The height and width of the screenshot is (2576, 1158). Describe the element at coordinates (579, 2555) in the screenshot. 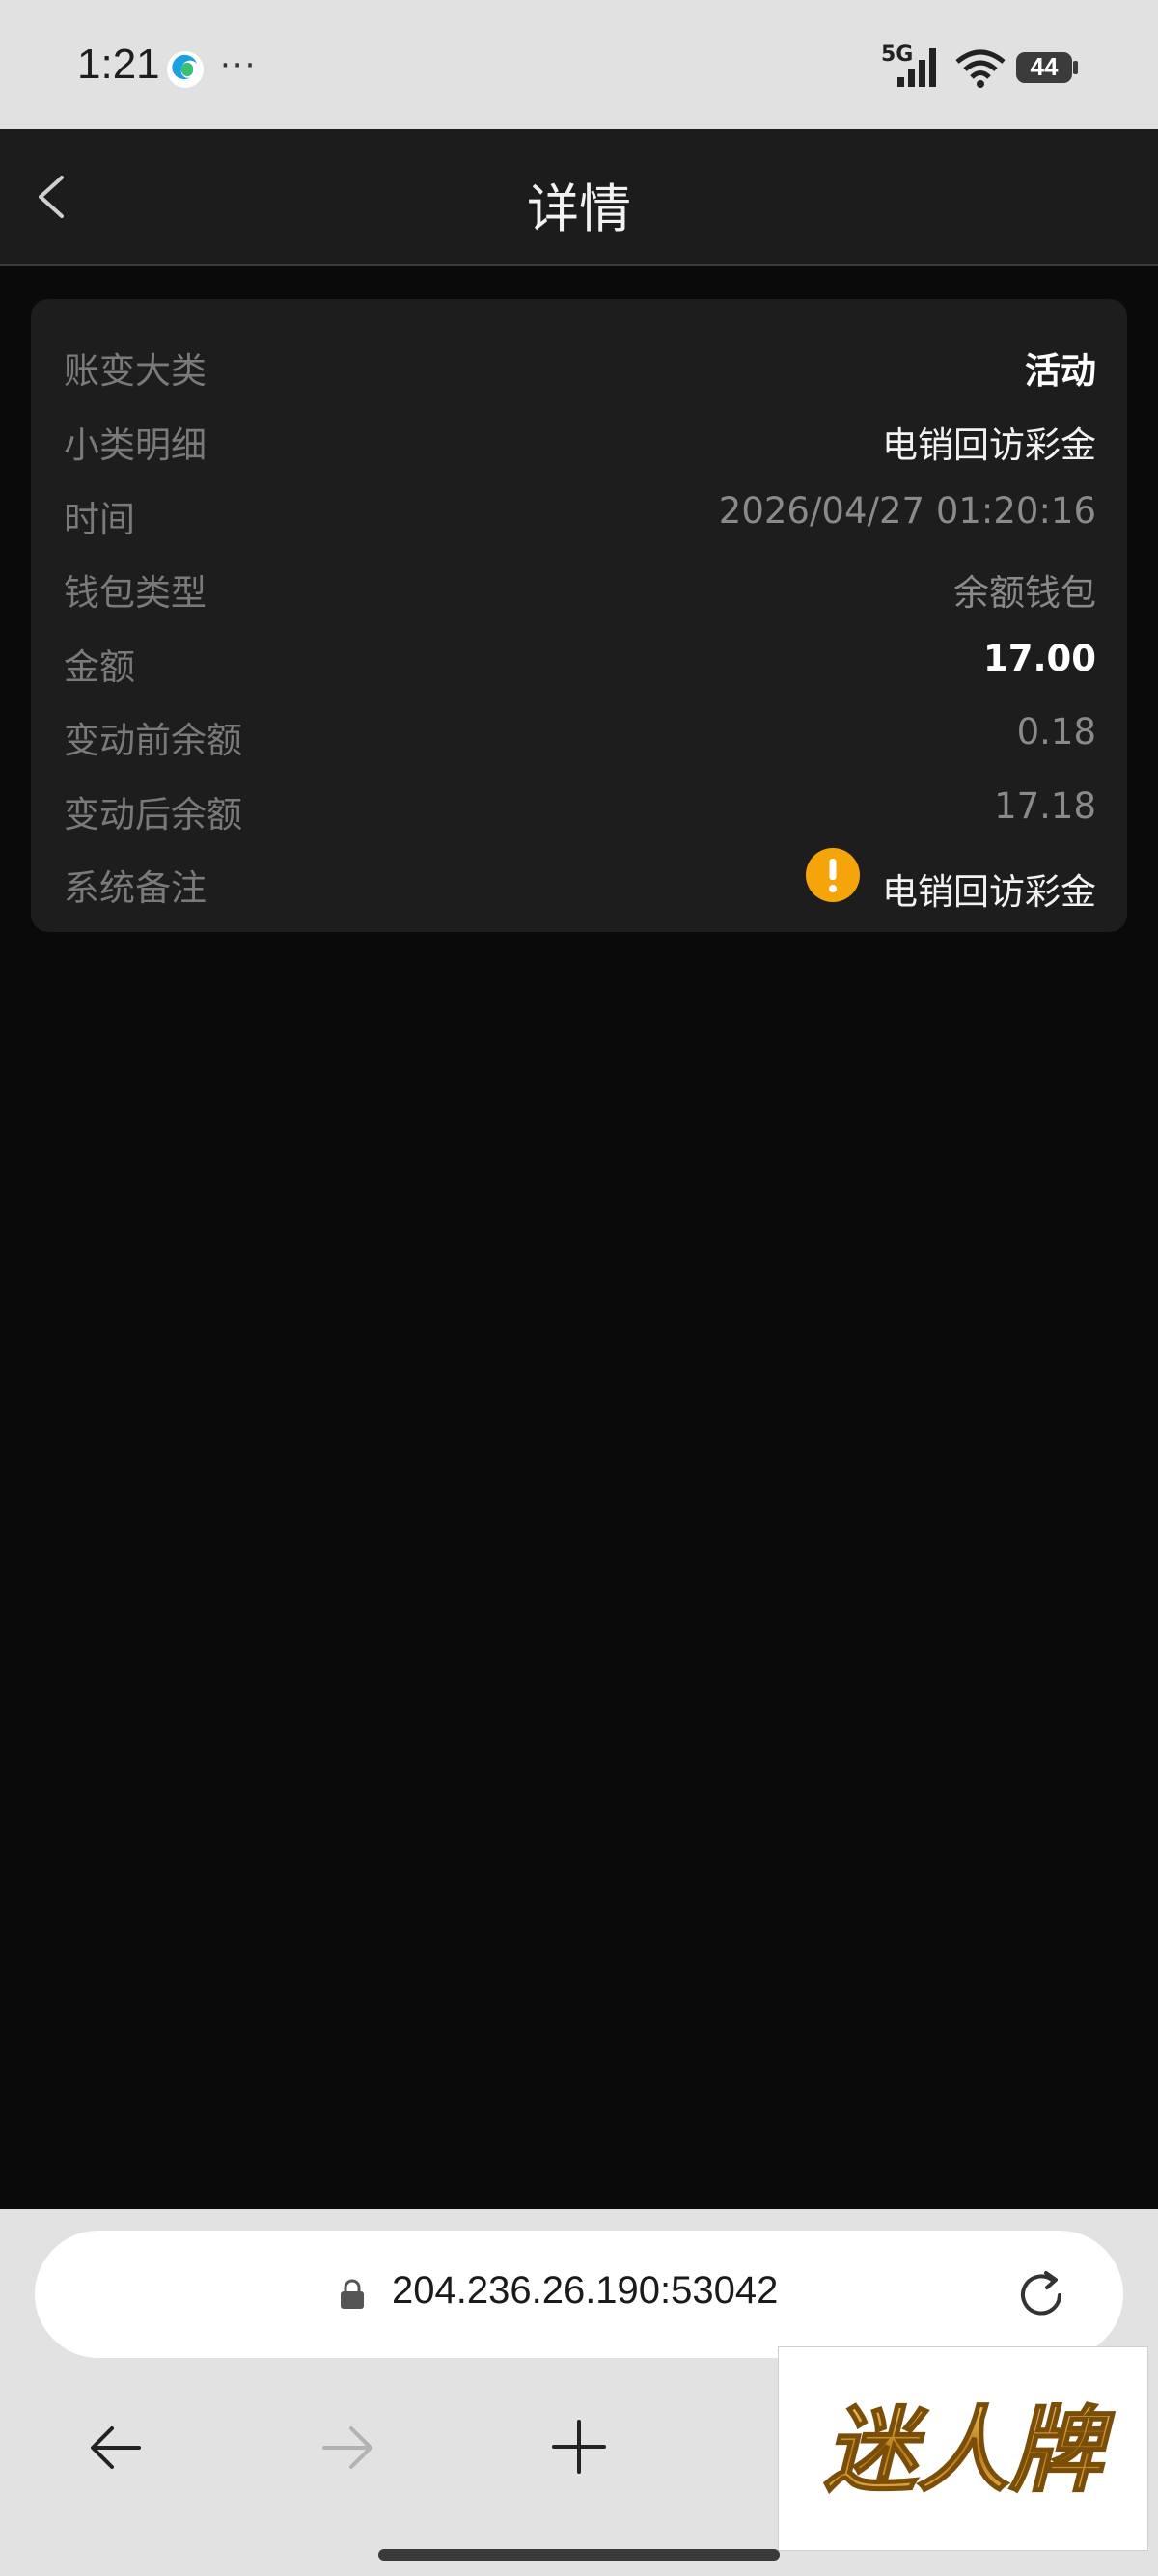

I see `home-indicator` at that location.